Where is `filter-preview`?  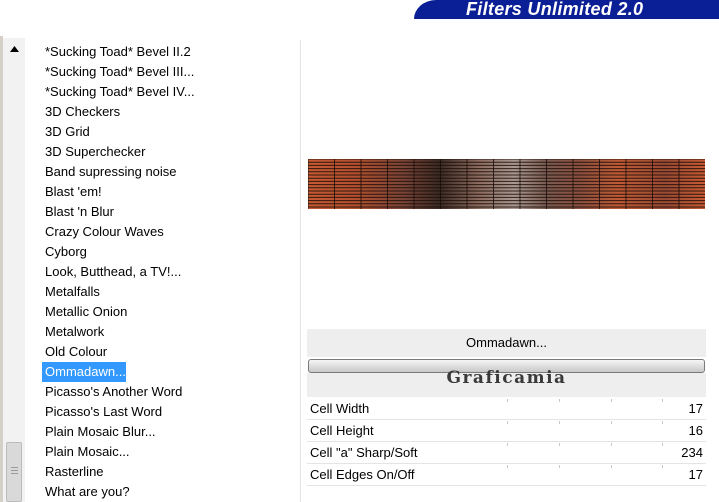
filter-preview is located at coordinates (506, 184).